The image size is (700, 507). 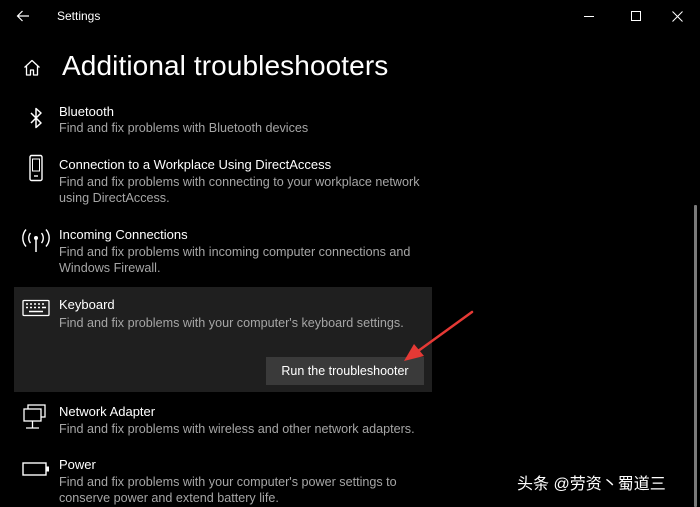 What do you see at coordinates (591, 484) in the screenshot?
I see `watermark: 头条 @劳资丶蜀道三` at bounding box center [591, 484].